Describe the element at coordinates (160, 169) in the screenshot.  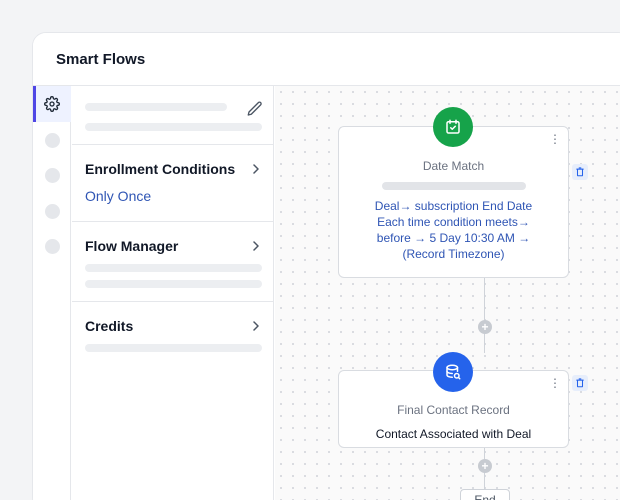
I see `section-title: Enrollment Conditions` at that location.